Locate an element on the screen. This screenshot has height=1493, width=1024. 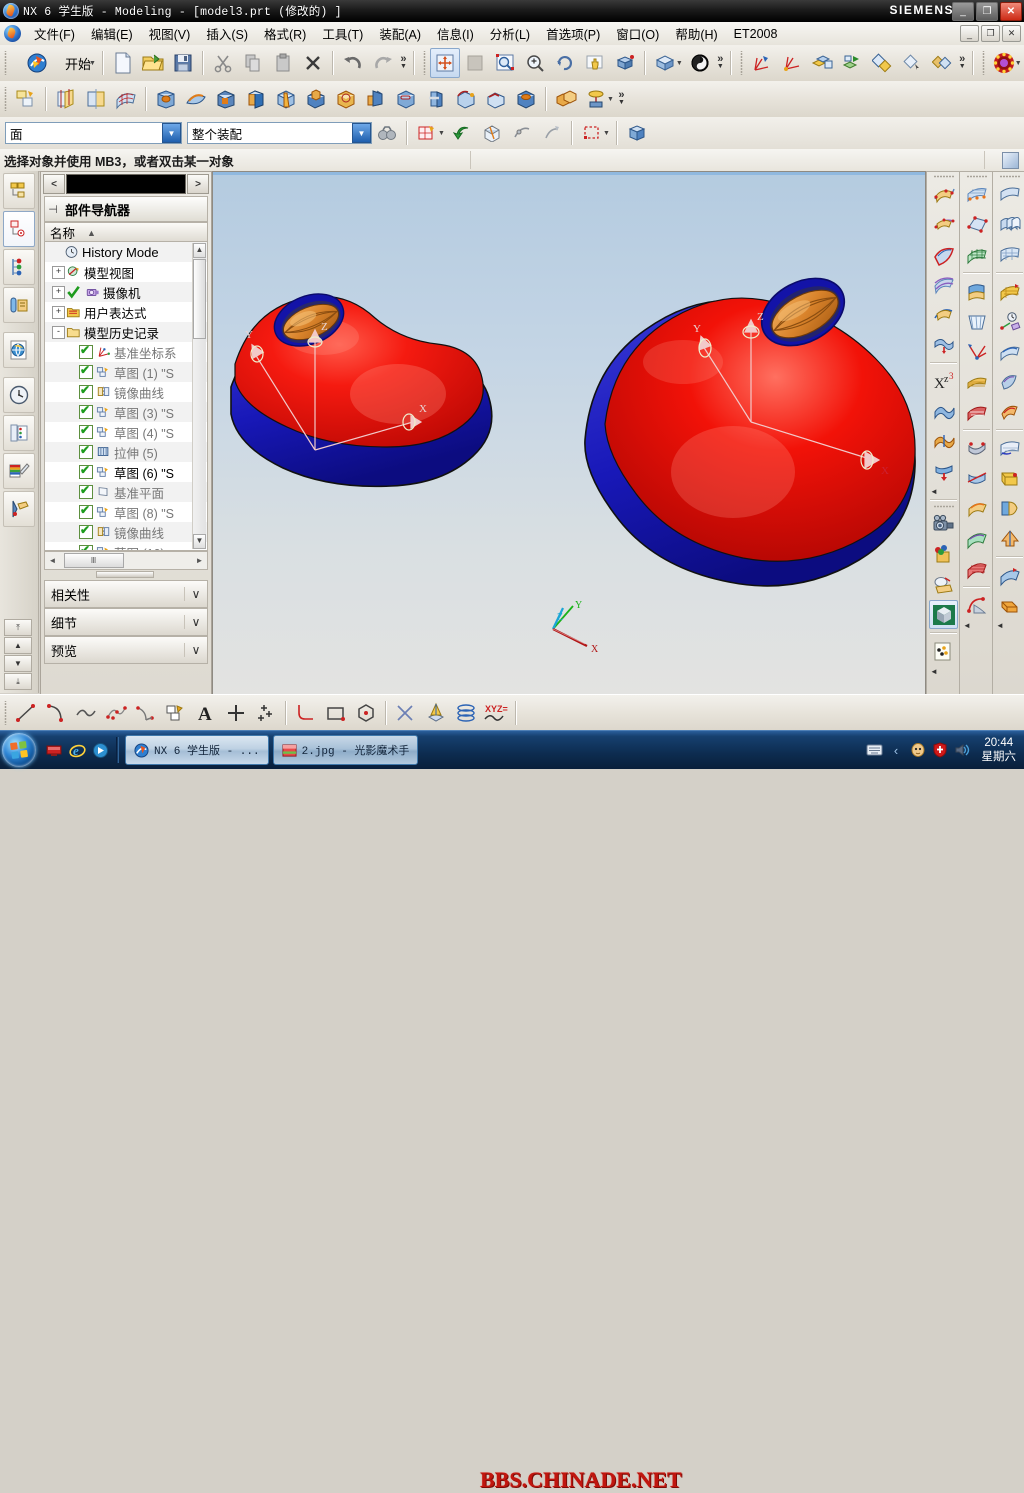
polygon-button is located at coordinates (366, 713).